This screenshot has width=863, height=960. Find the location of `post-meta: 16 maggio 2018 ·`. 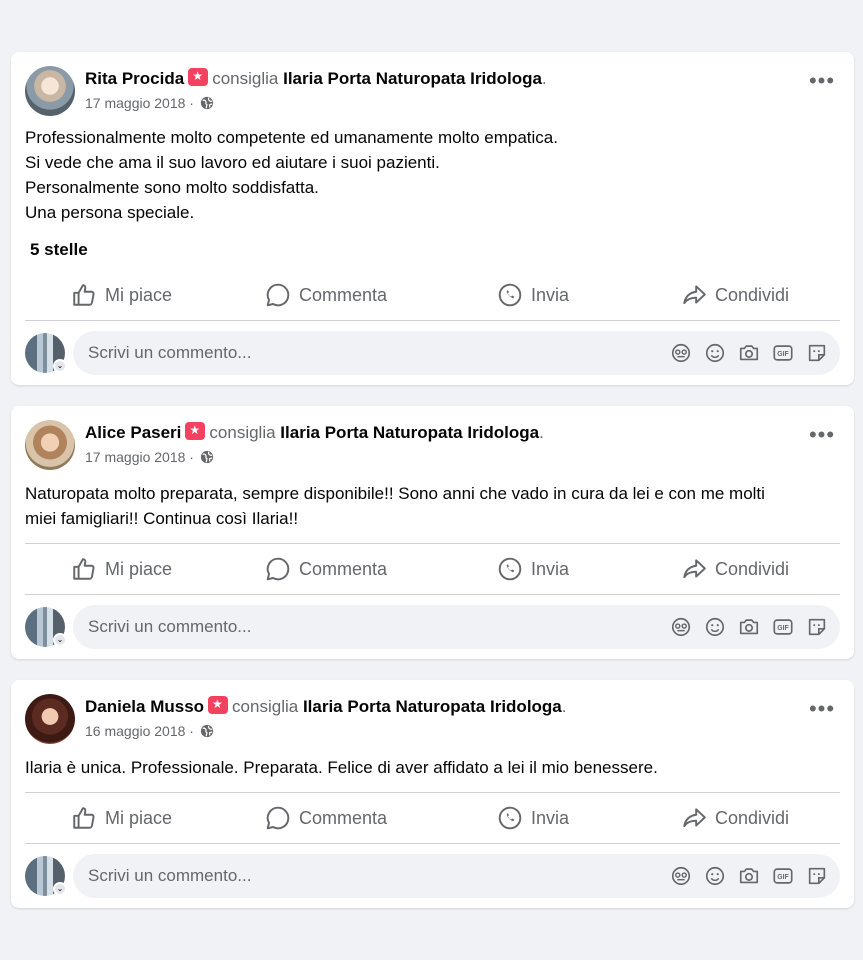

post-meta: 16 maggio 2018 · is located at coordinates (149, 731).